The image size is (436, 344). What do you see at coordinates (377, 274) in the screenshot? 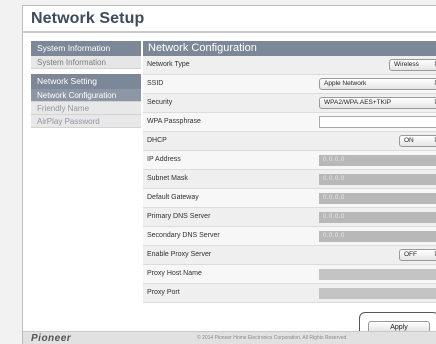
I see `proxy-host-input` at bounding box center [377, 274].